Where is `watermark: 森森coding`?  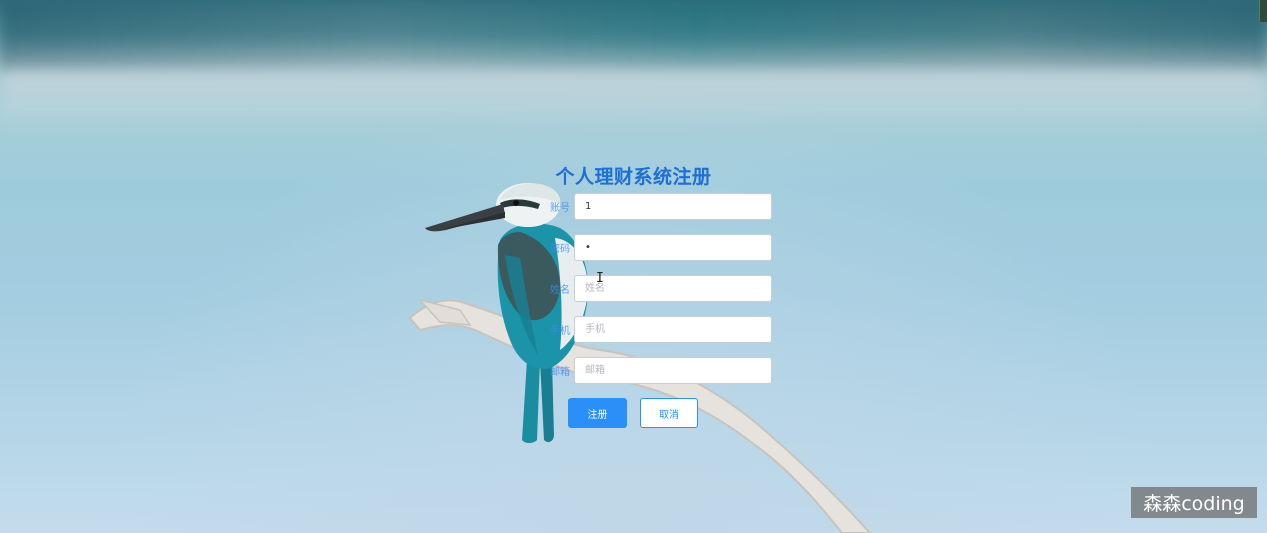
watermark: 森森coding is located at coordinates (1194, 502).